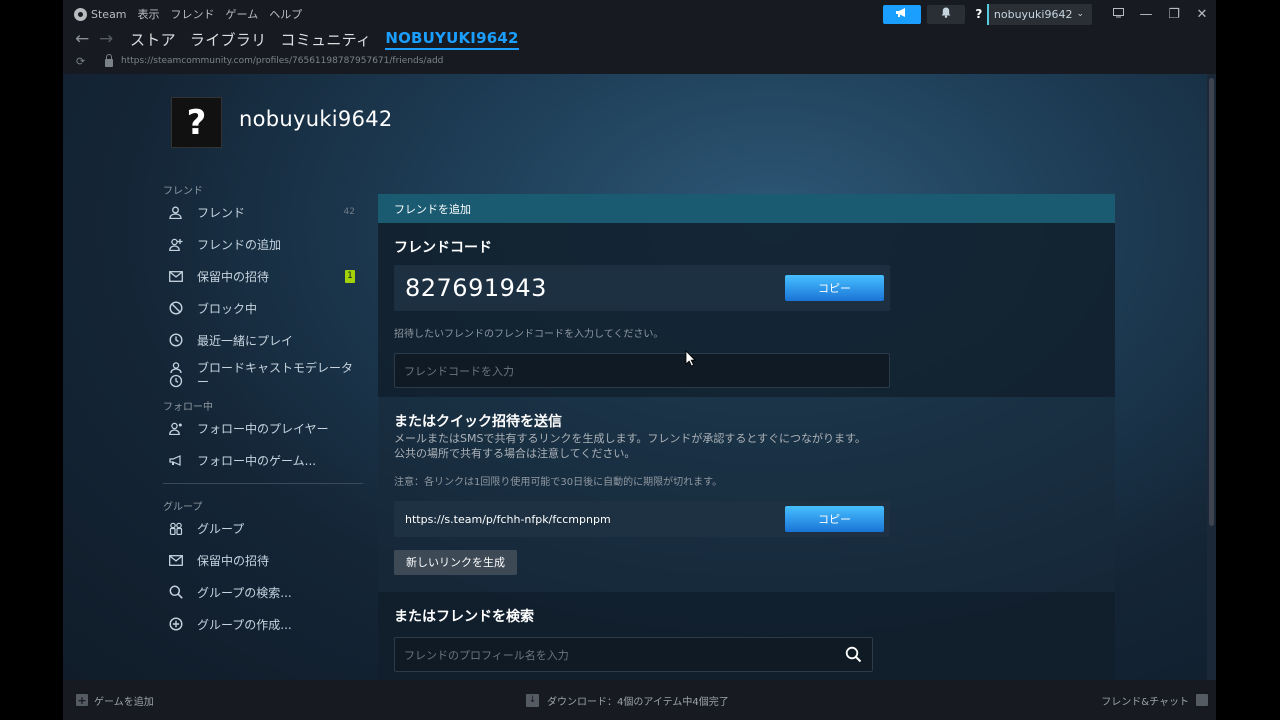  Describe the element at coordinates (285, 14) in the screenshot. I see `menu-help: ヘルプ` at that location.